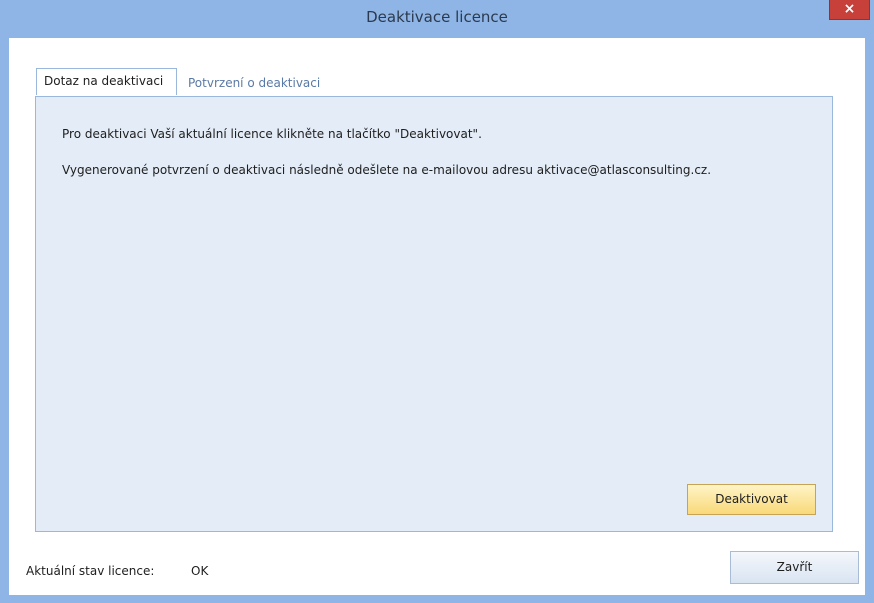  I want to click on tab-deactivation-request: Dotaz na deaktivaci, so click(106, 81).